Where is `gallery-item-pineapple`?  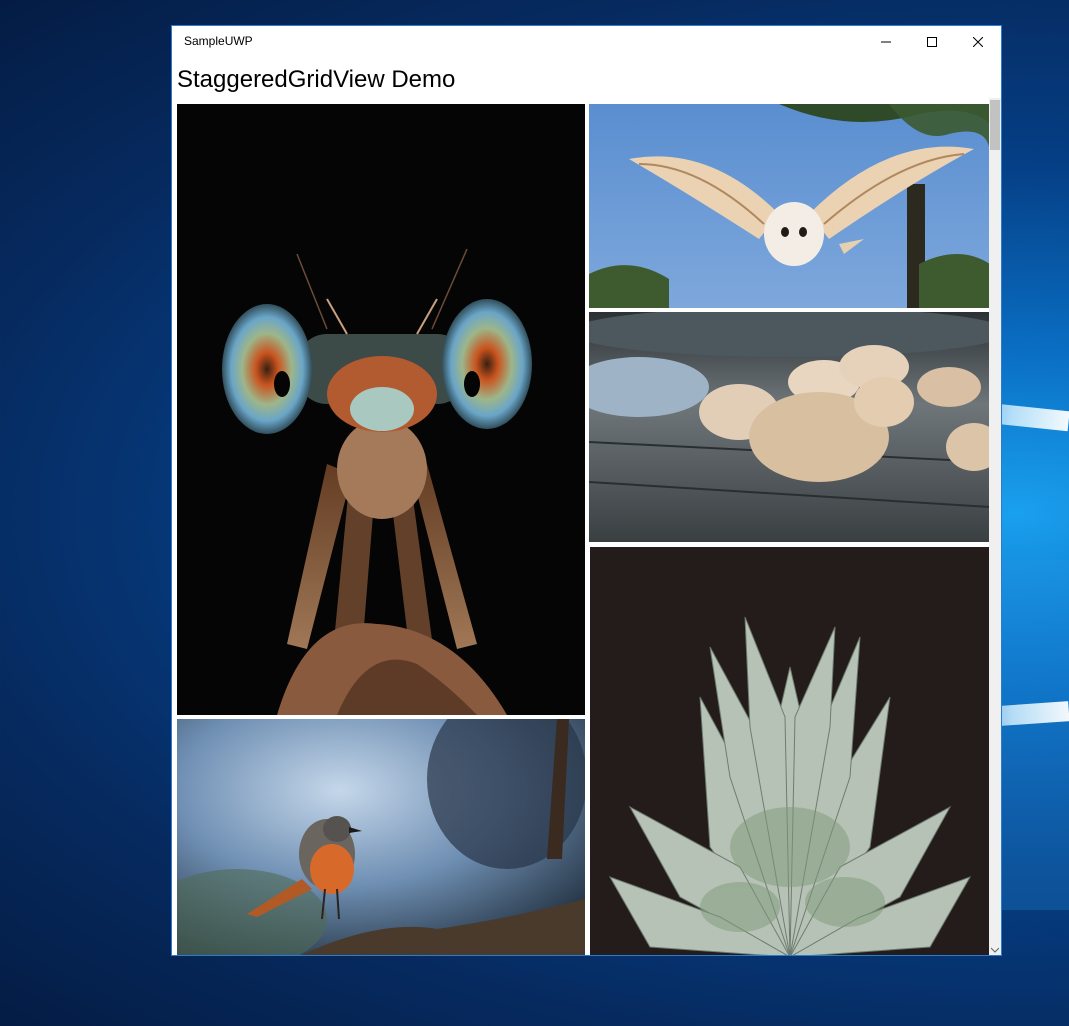 gallery-item-pineapple is located at coordinates (790, 751).